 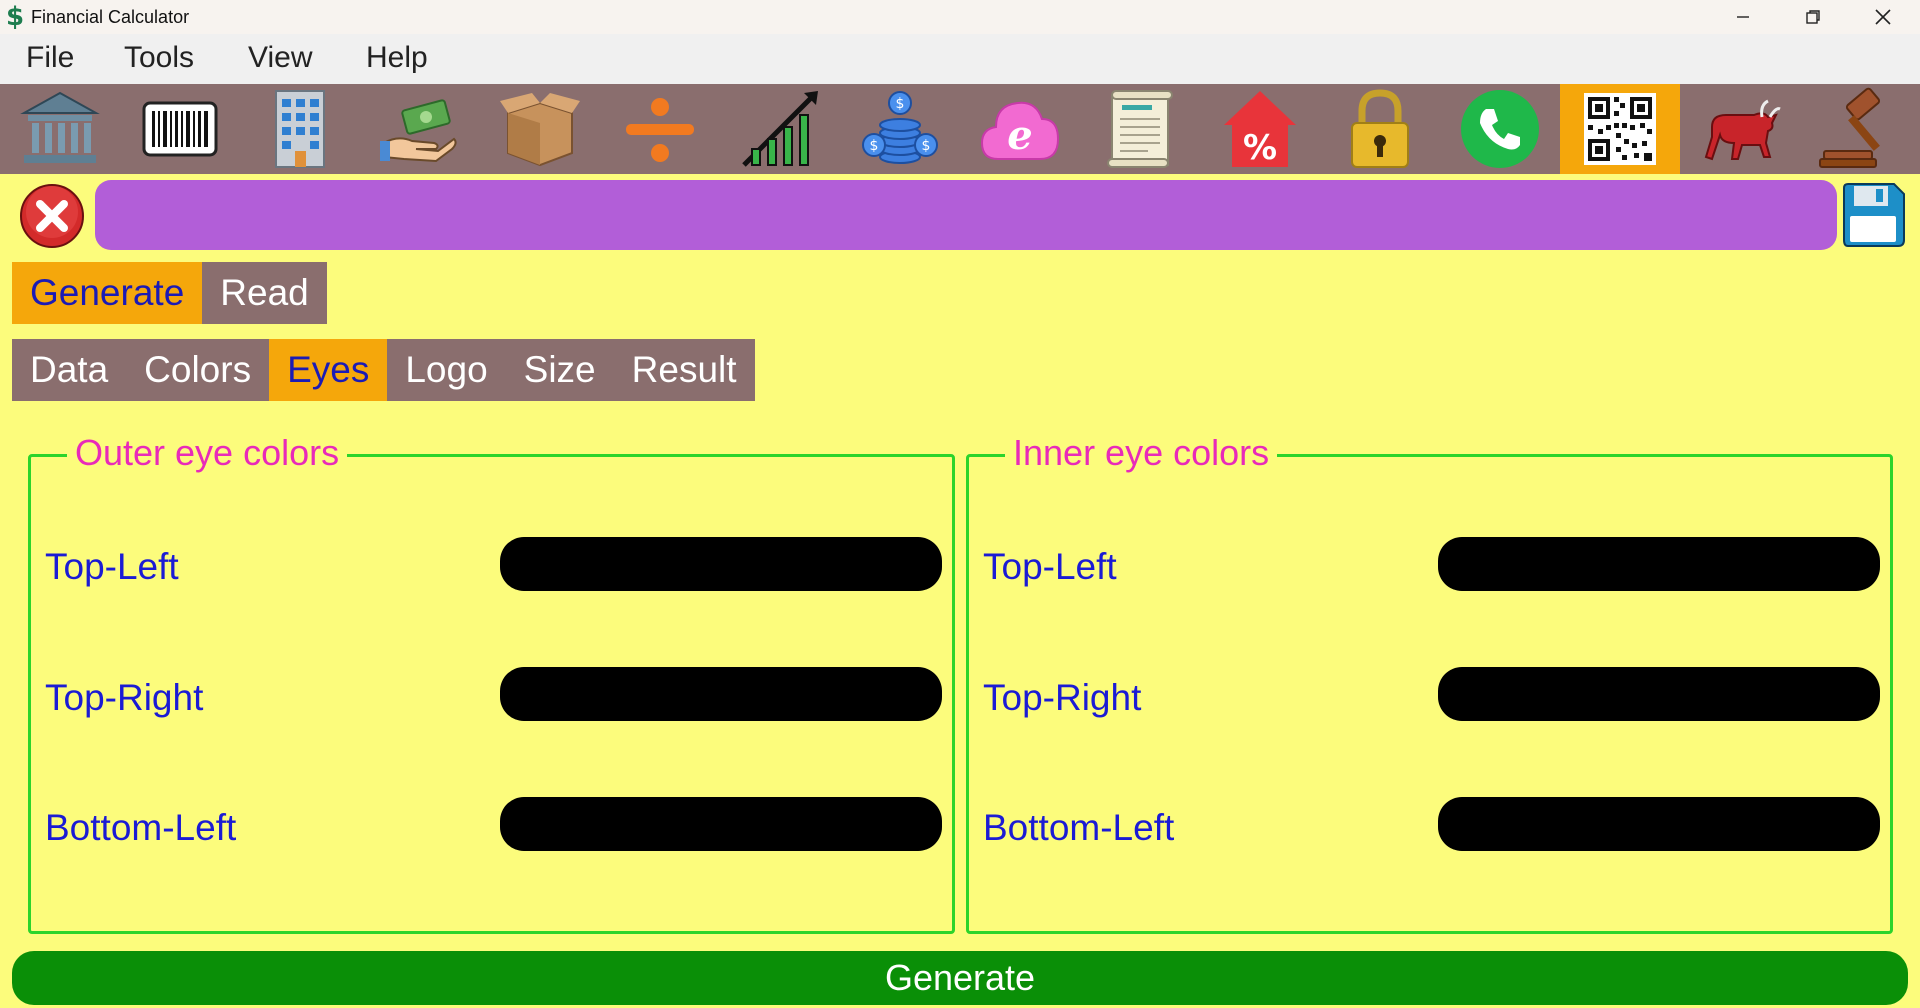 I want to click on menu-file: File, so click(x=50, y=58).